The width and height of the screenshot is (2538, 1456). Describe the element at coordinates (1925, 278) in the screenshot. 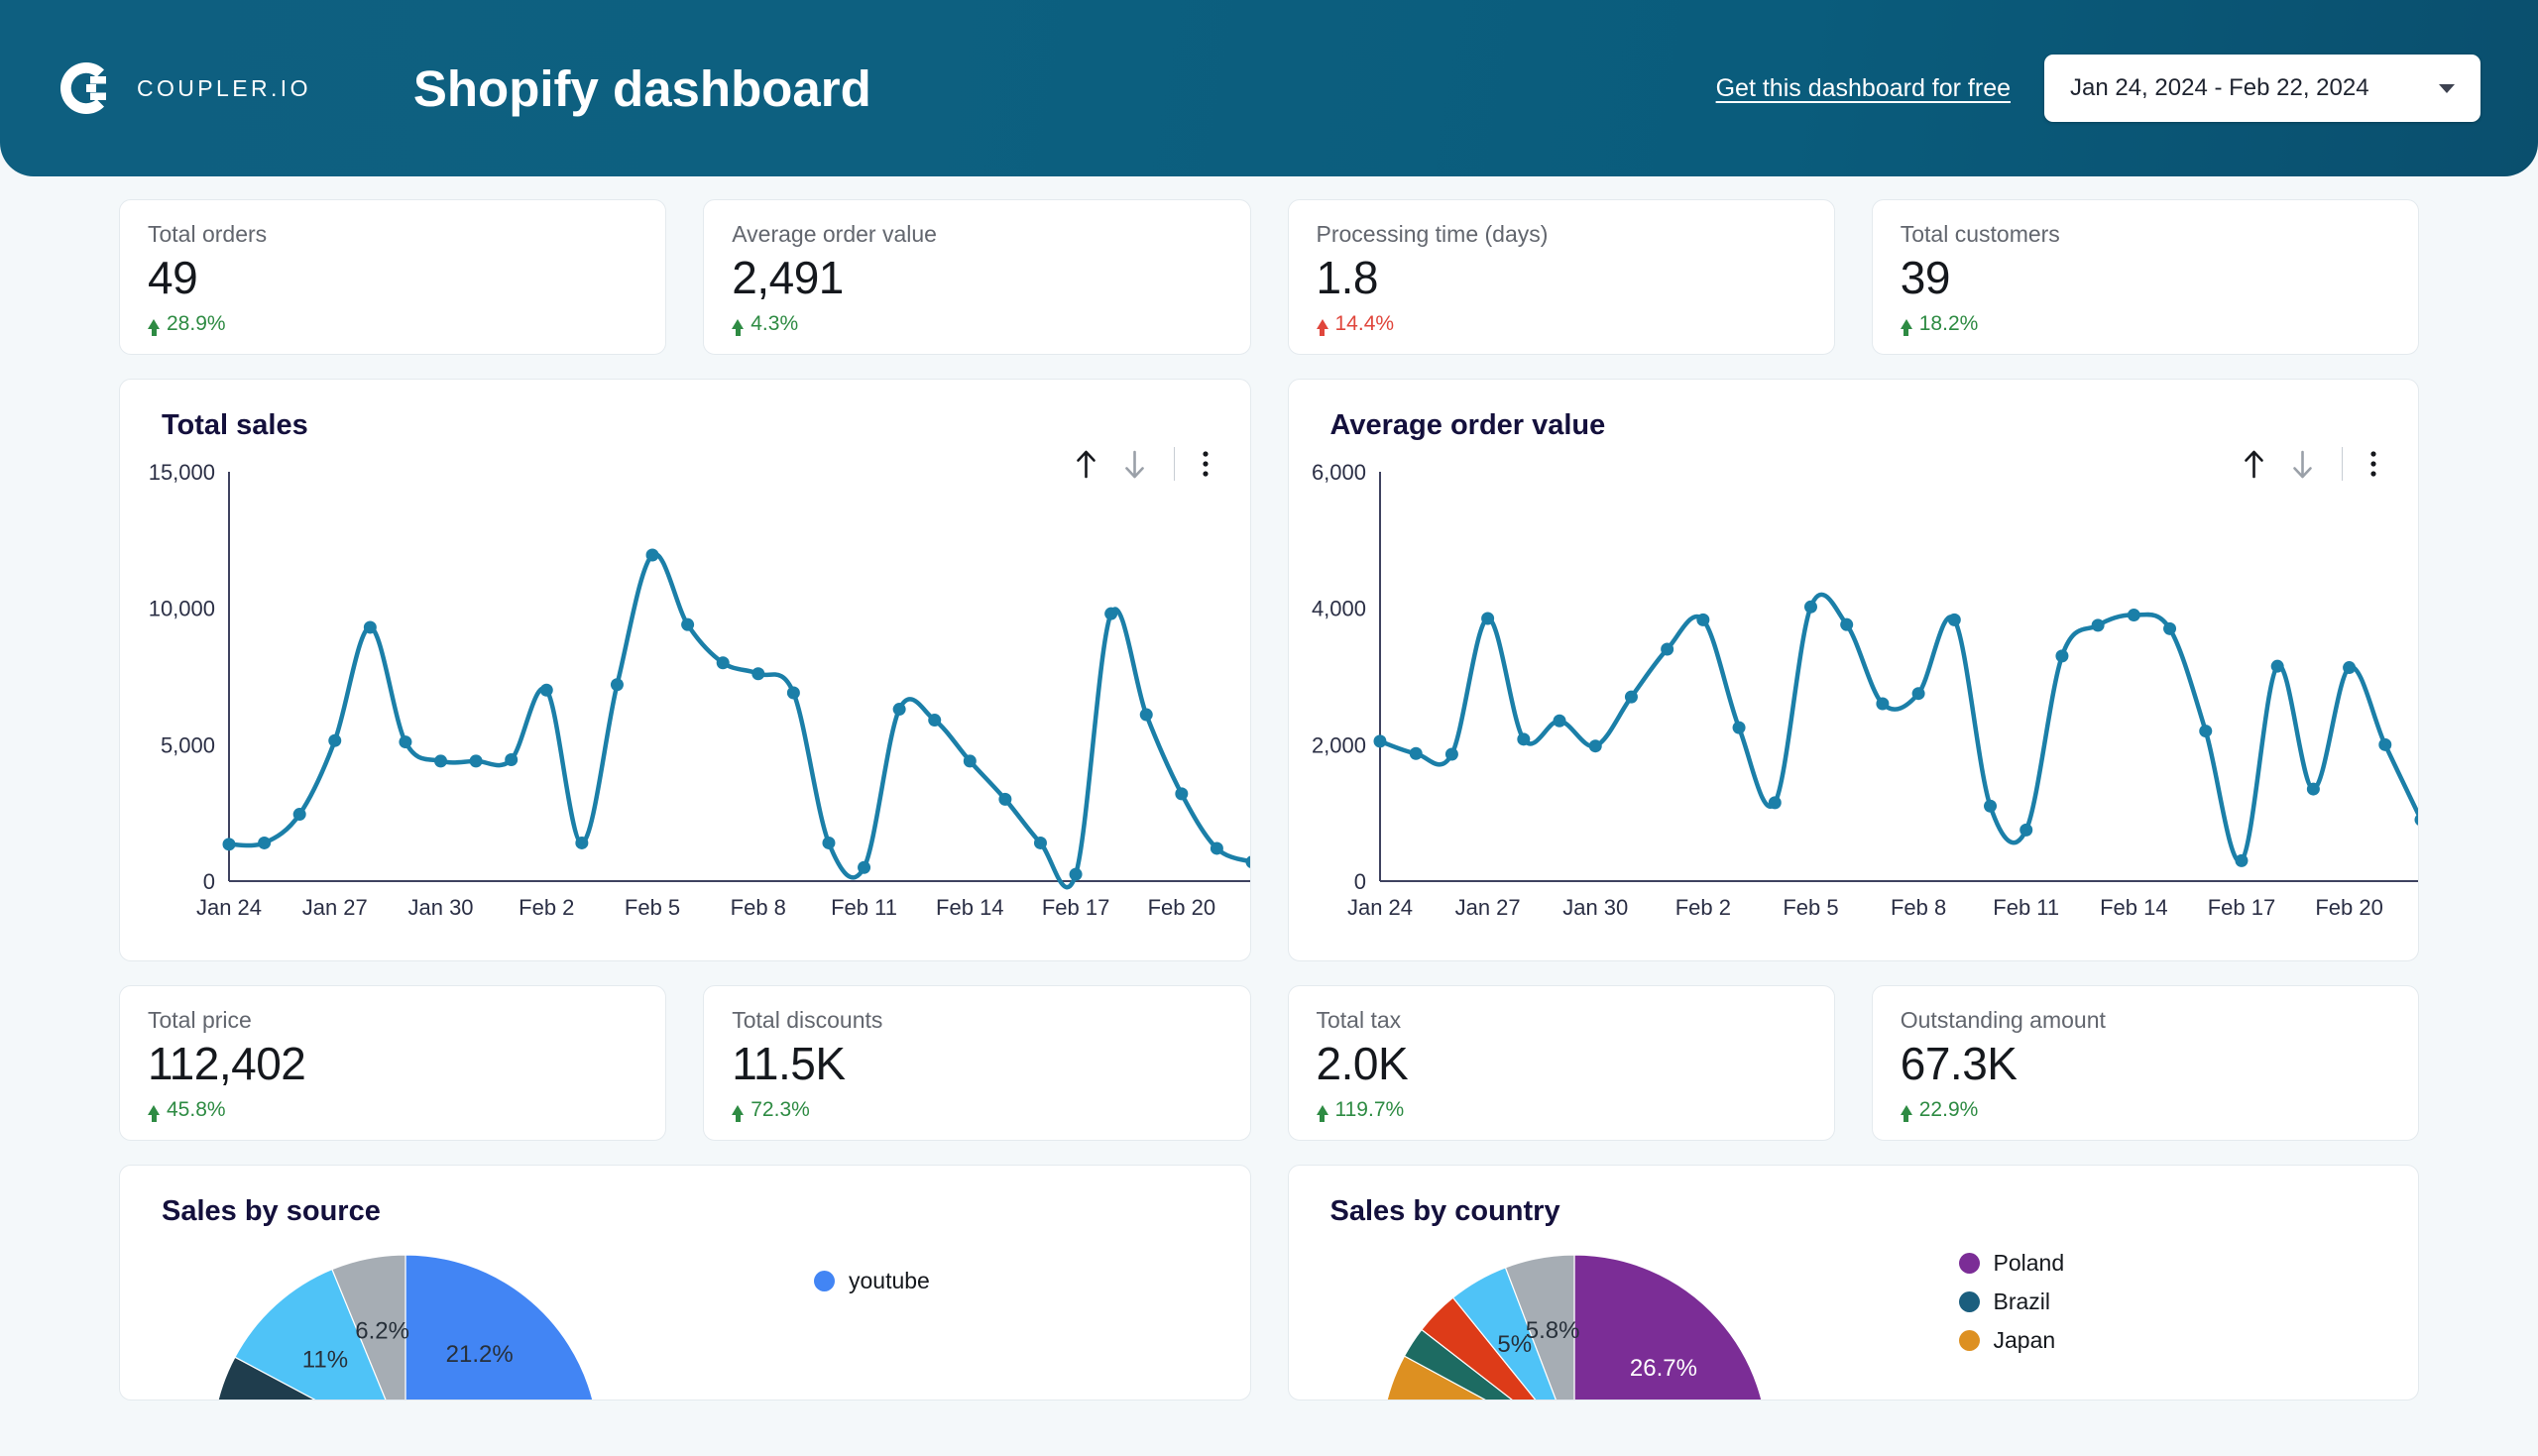

I see `kpi-value: 39` at that location.